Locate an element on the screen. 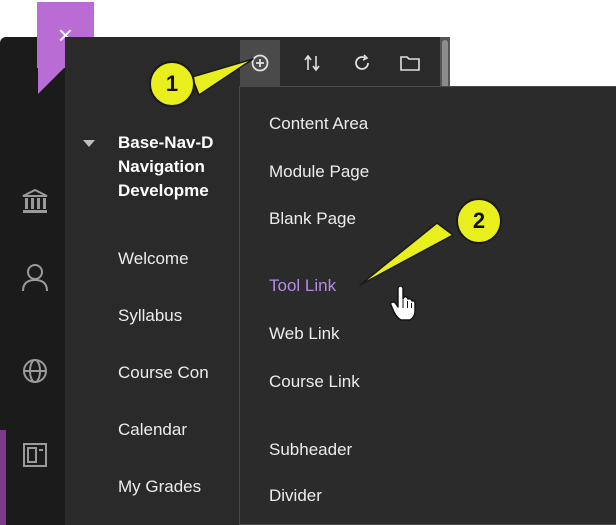 The height and width of the screenshot is (525, 616). callout-number: 2 is located at coordinates (479, 220).